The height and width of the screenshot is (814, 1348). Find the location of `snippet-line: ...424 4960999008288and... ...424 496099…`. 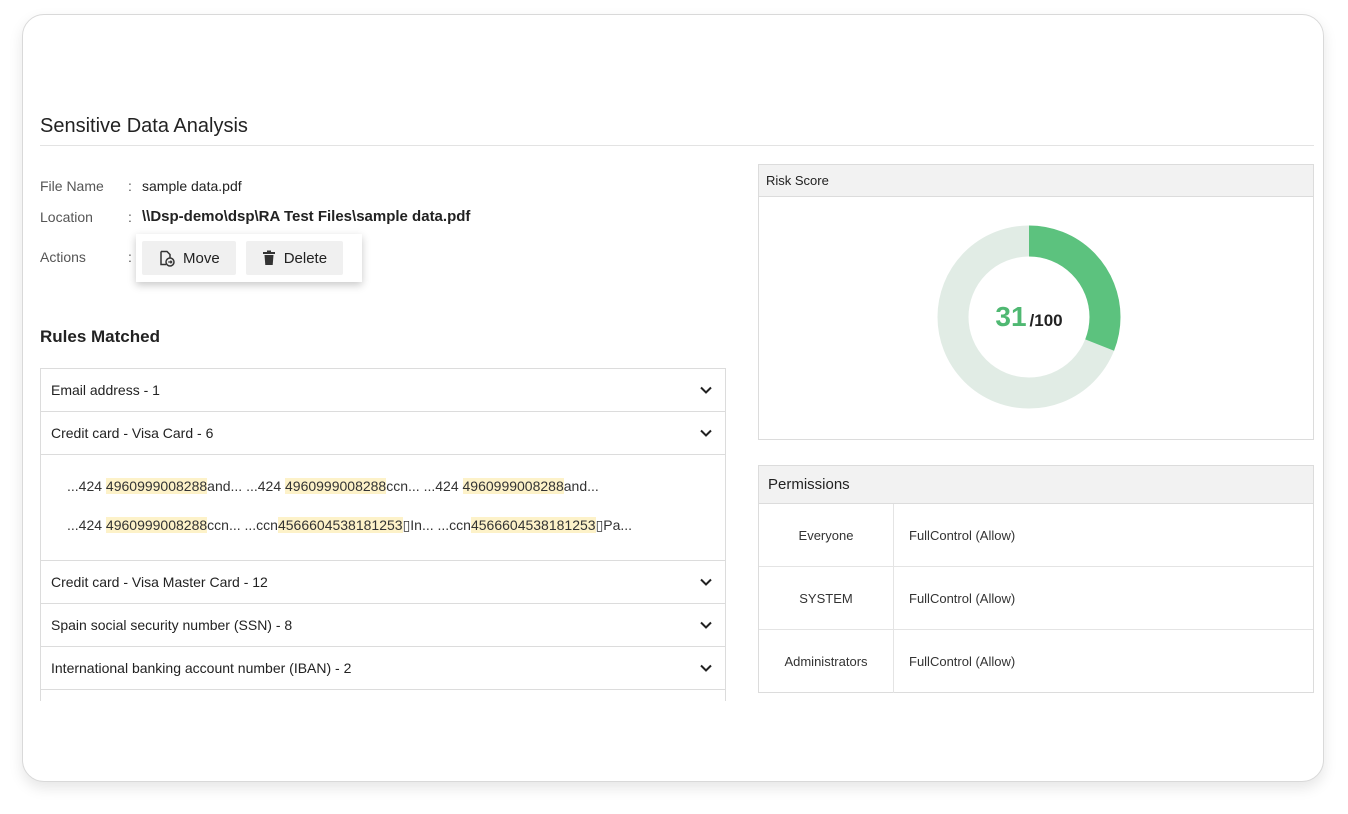

snippet-line: ...424 4960999008288and... ...424 496099… is located at coordinates (396, 486).